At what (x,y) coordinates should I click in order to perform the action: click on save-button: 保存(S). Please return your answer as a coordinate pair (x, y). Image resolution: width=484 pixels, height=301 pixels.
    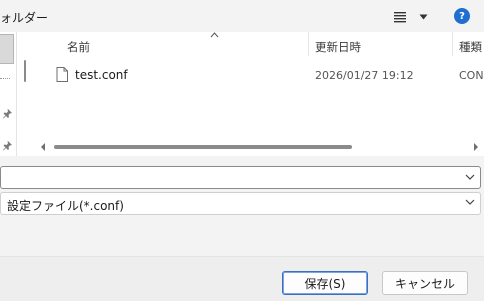
    Looking at the image, I should click on (325, 283).